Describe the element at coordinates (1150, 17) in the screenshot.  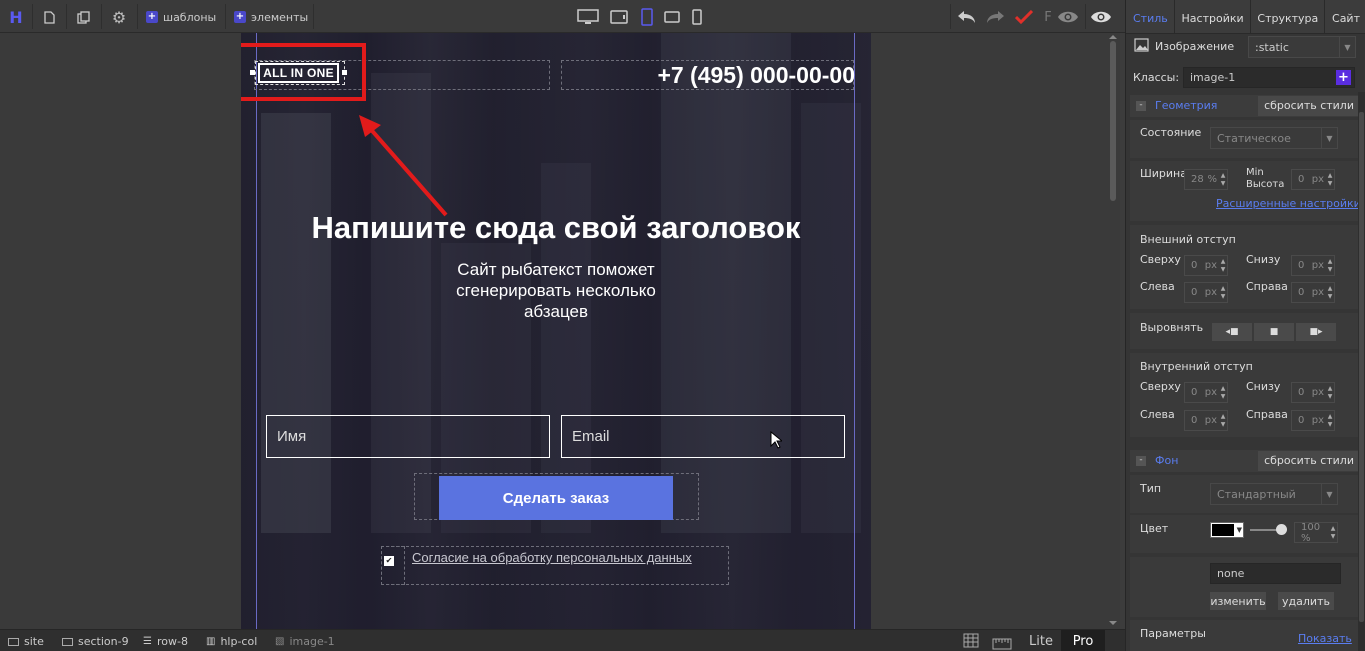
I see `tab-style: Стиль` at that location.